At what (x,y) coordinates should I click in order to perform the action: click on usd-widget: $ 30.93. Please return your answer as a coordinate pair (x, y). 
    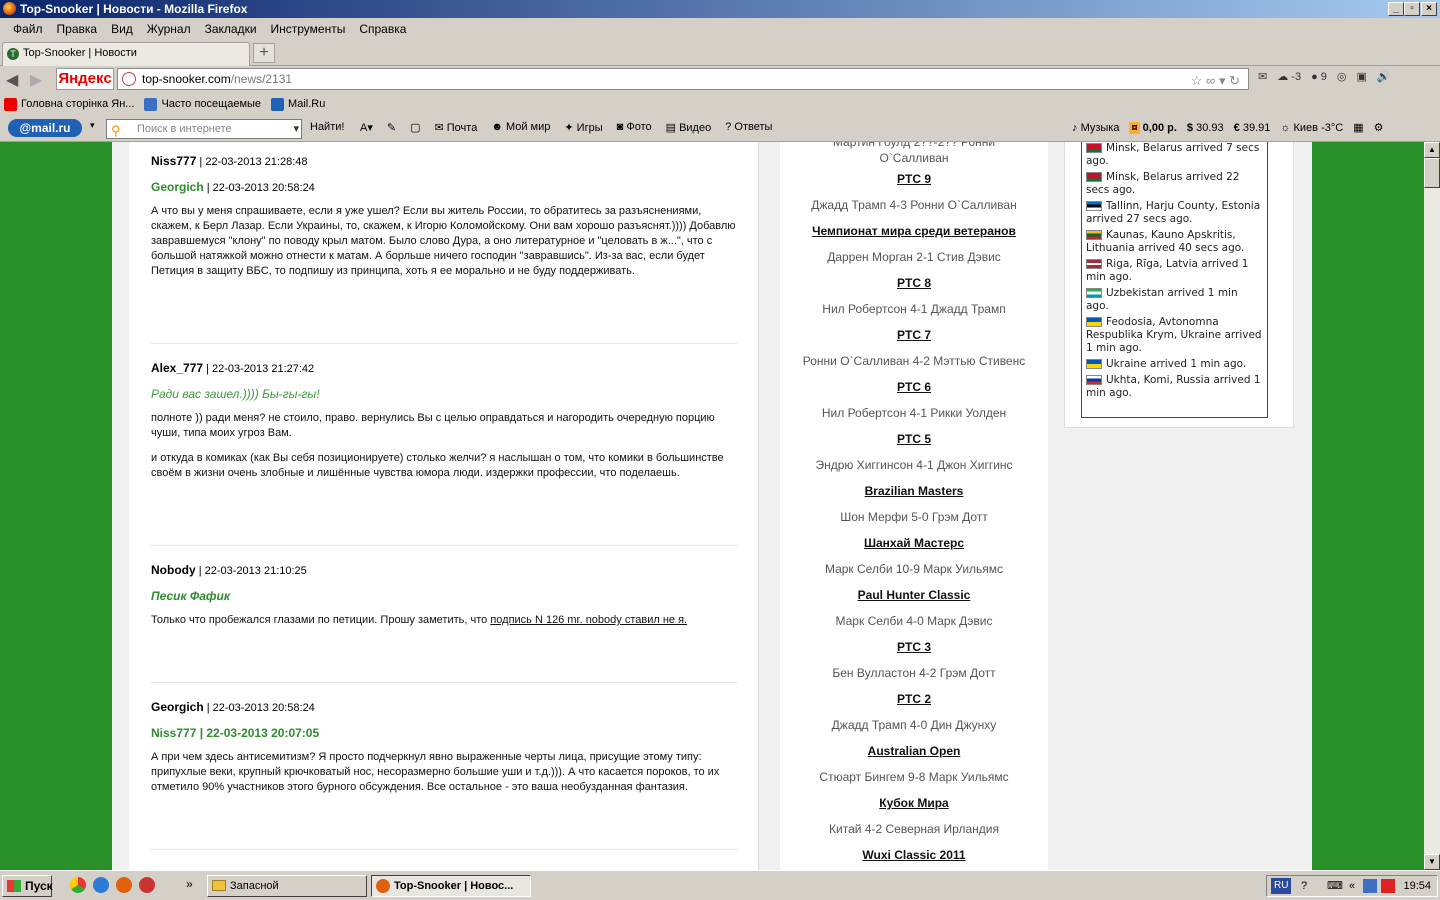
    Looking at the image, I should click on (1205, 128).